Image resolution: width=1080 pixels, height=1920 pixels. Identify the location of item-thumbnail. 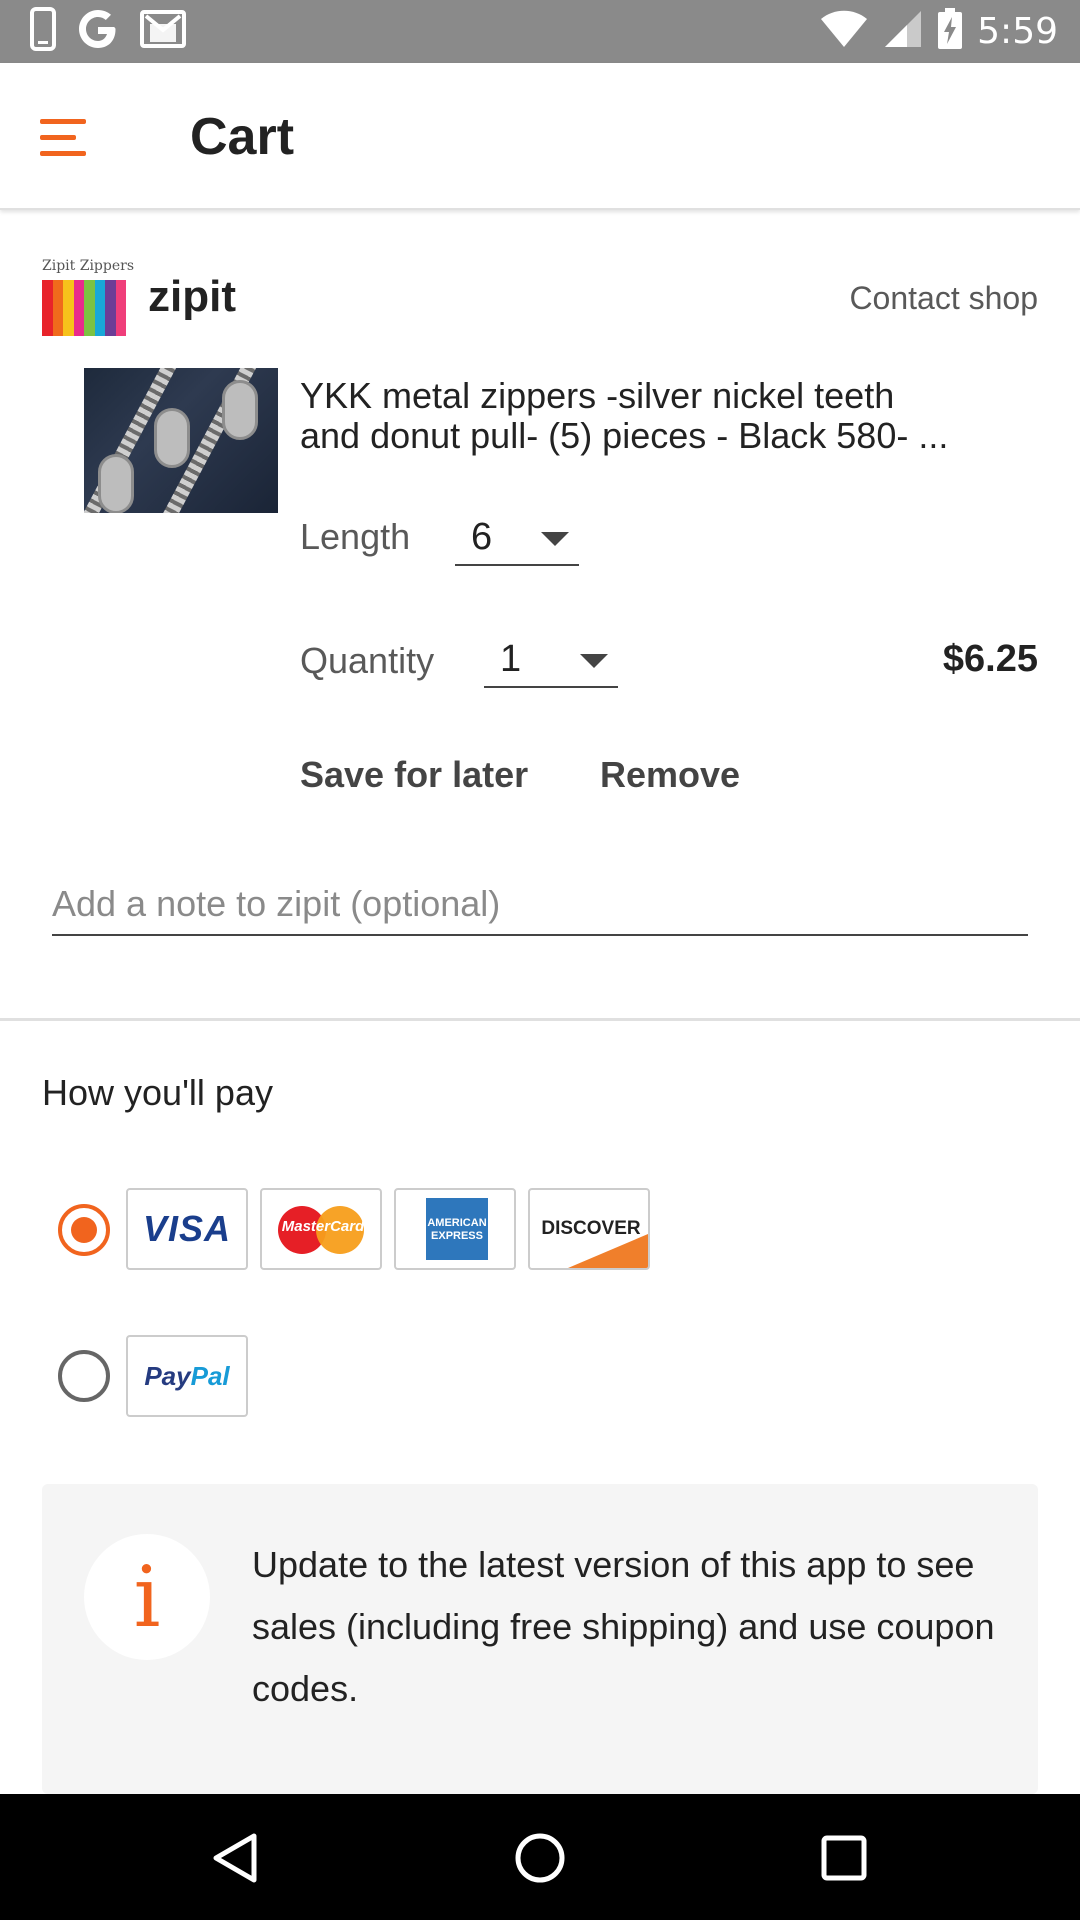
(181, 440).